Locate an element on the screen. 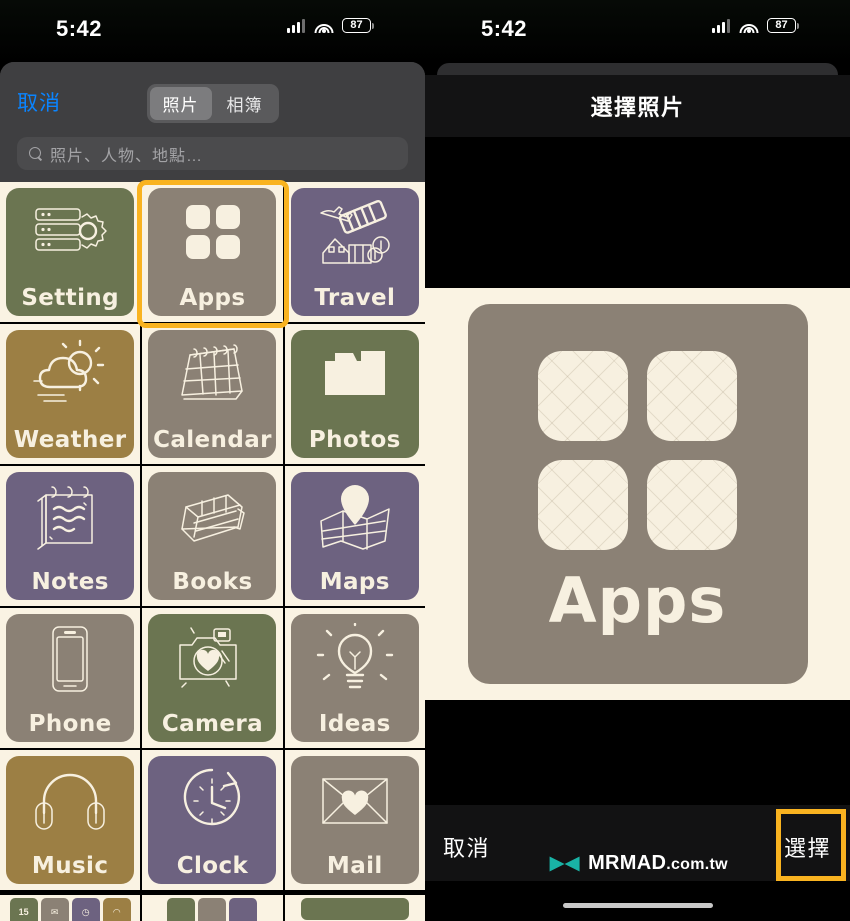  photo-cell-apps: Apps is located at coordinates (212, 252).